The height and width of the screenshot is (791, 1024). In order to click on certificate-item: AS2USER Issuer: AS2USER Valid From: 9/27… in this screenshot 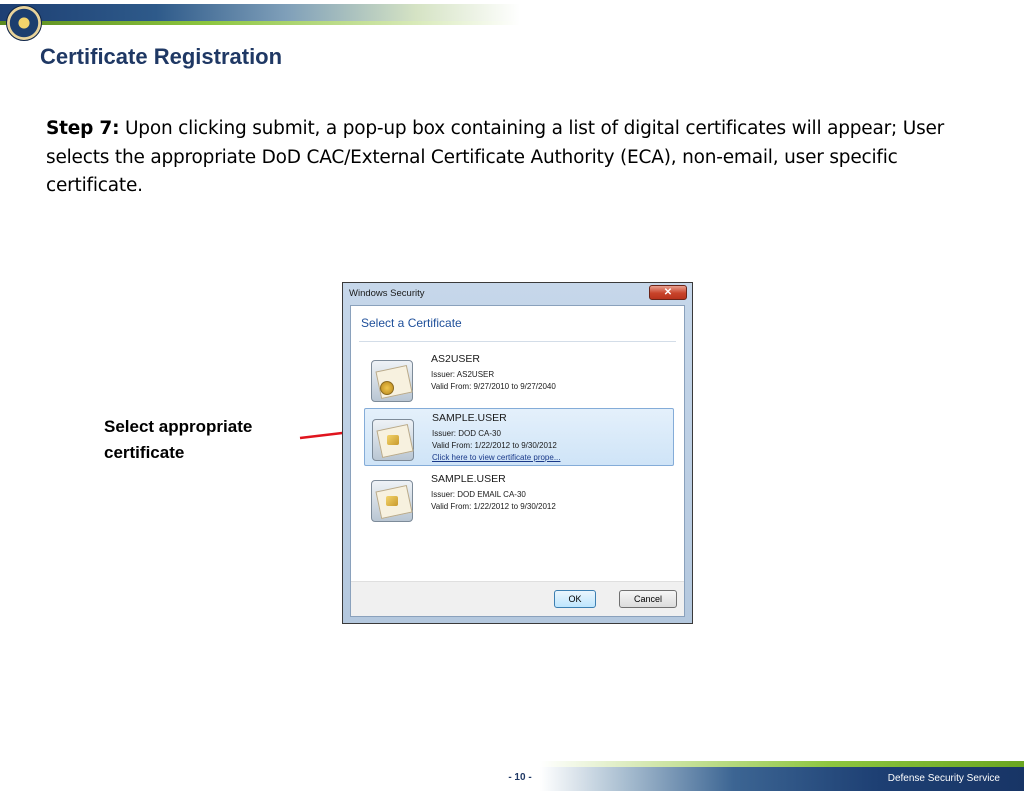, I will do `click(519, 379)`.